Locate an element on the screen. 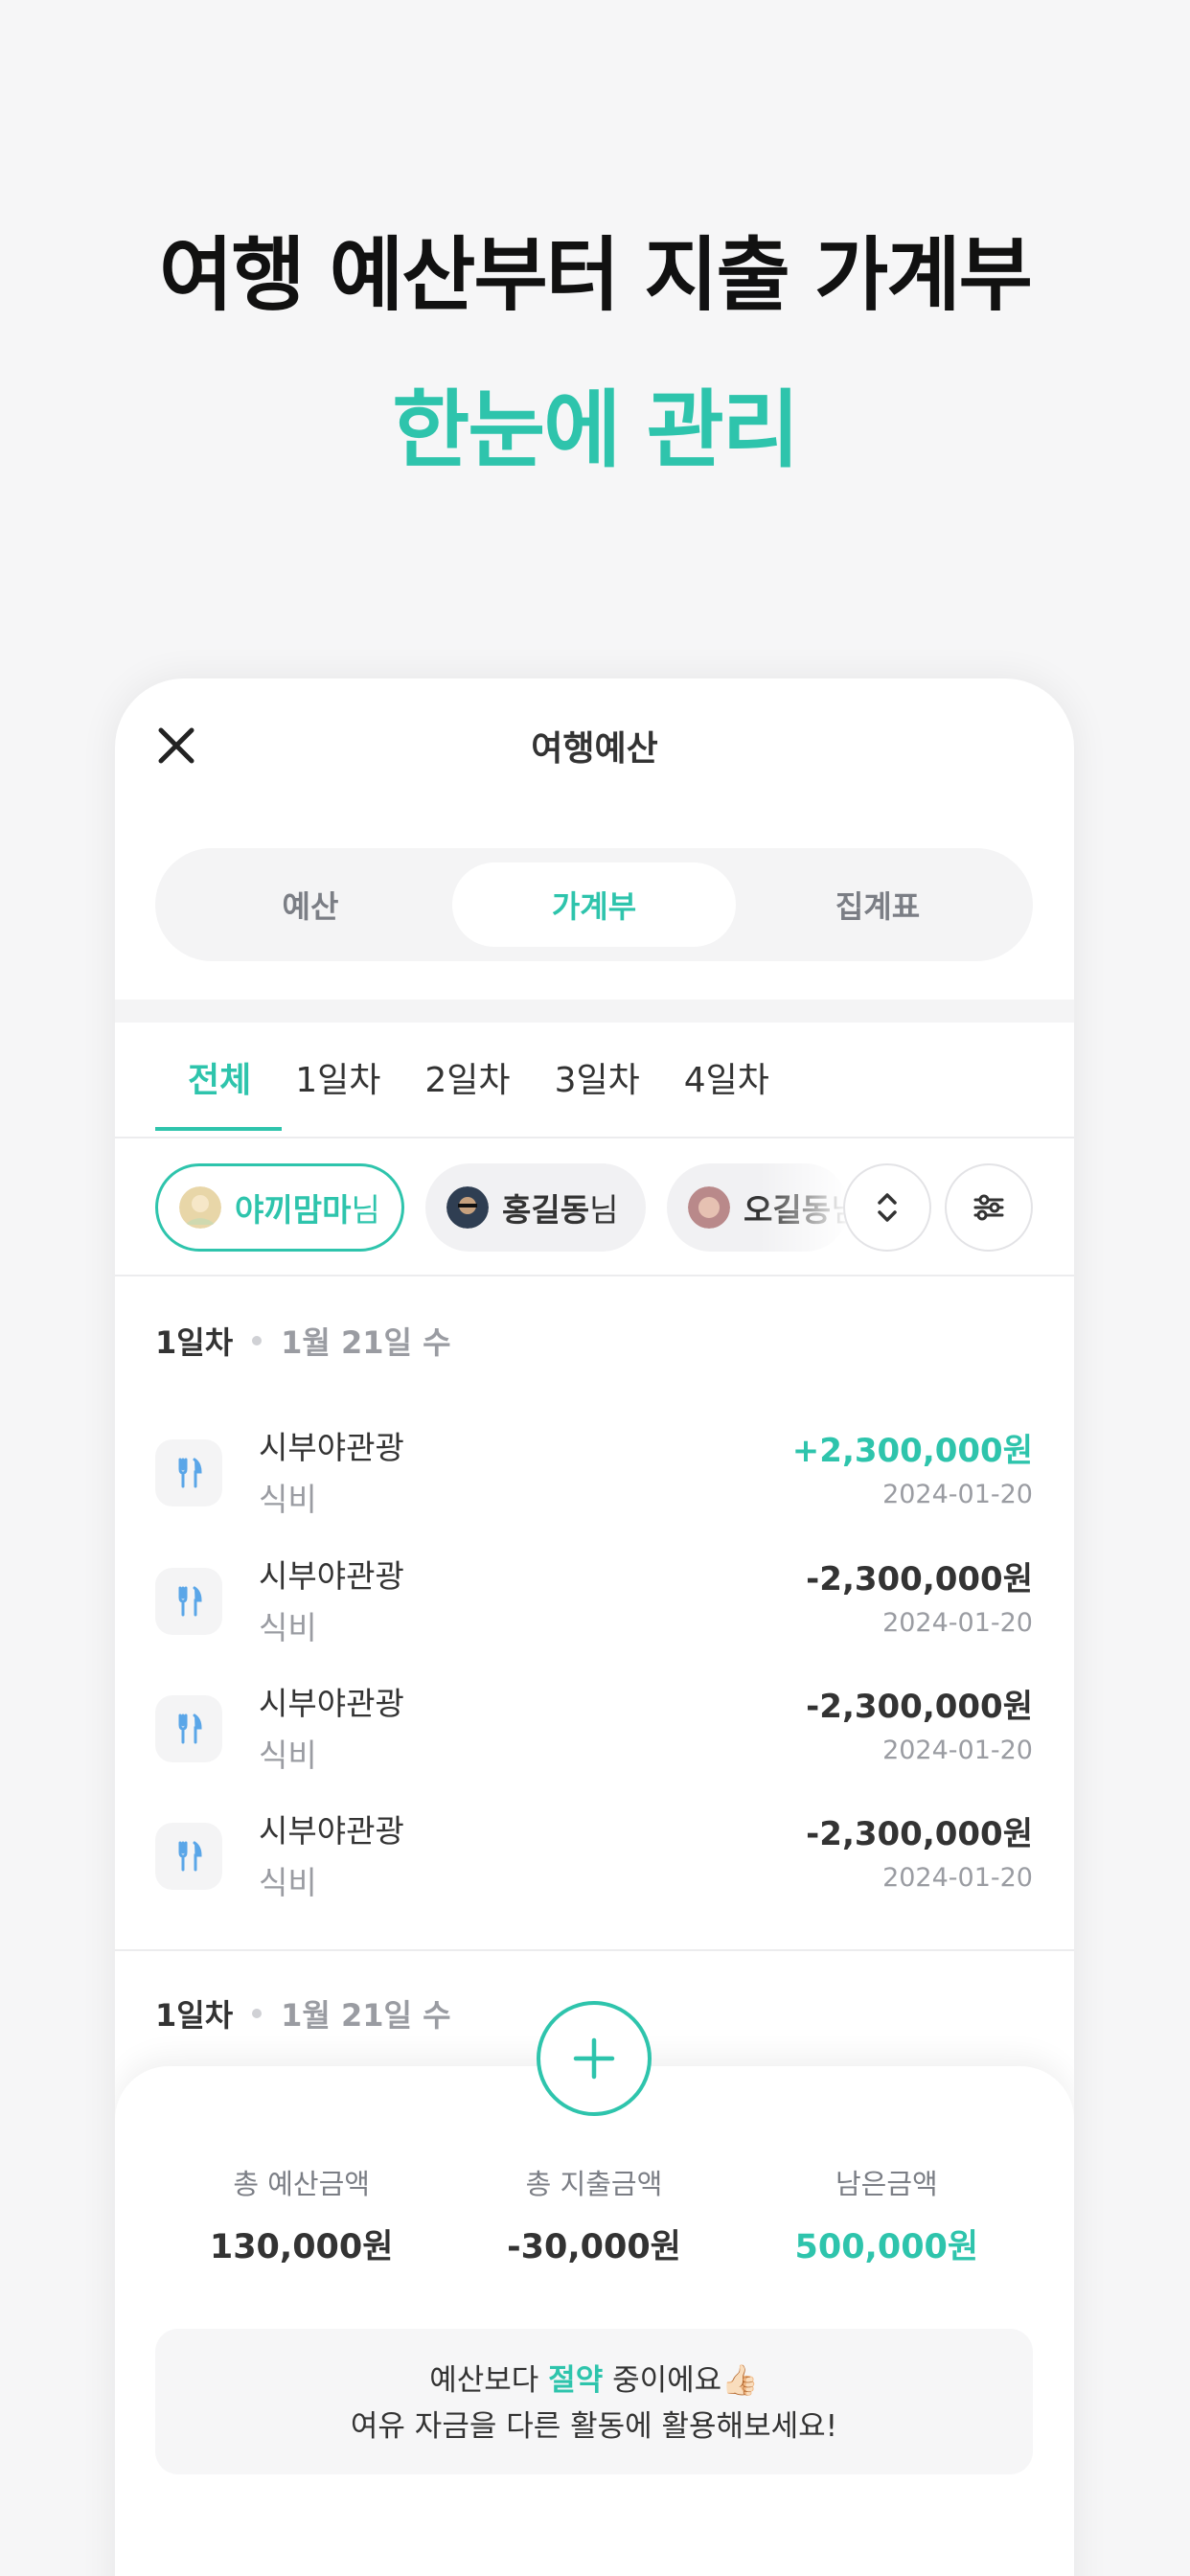  total-budget-label: 총 예산금액 is located at coordinates (302, 2184).